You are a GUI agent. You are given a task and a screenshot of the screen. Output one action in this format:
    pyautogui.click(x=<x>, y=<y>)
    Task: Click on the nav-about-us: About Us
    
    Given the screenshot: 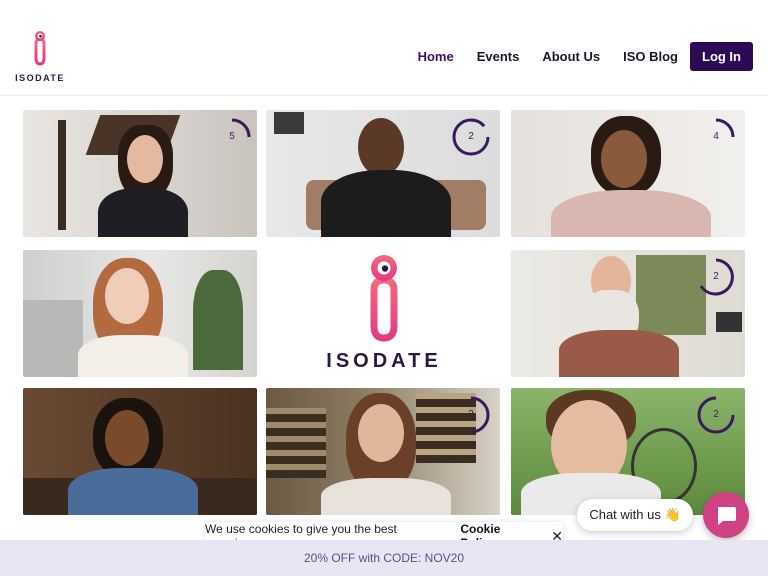 What is the action you would take?
    pyautogui.click(x=571, y=56)
    